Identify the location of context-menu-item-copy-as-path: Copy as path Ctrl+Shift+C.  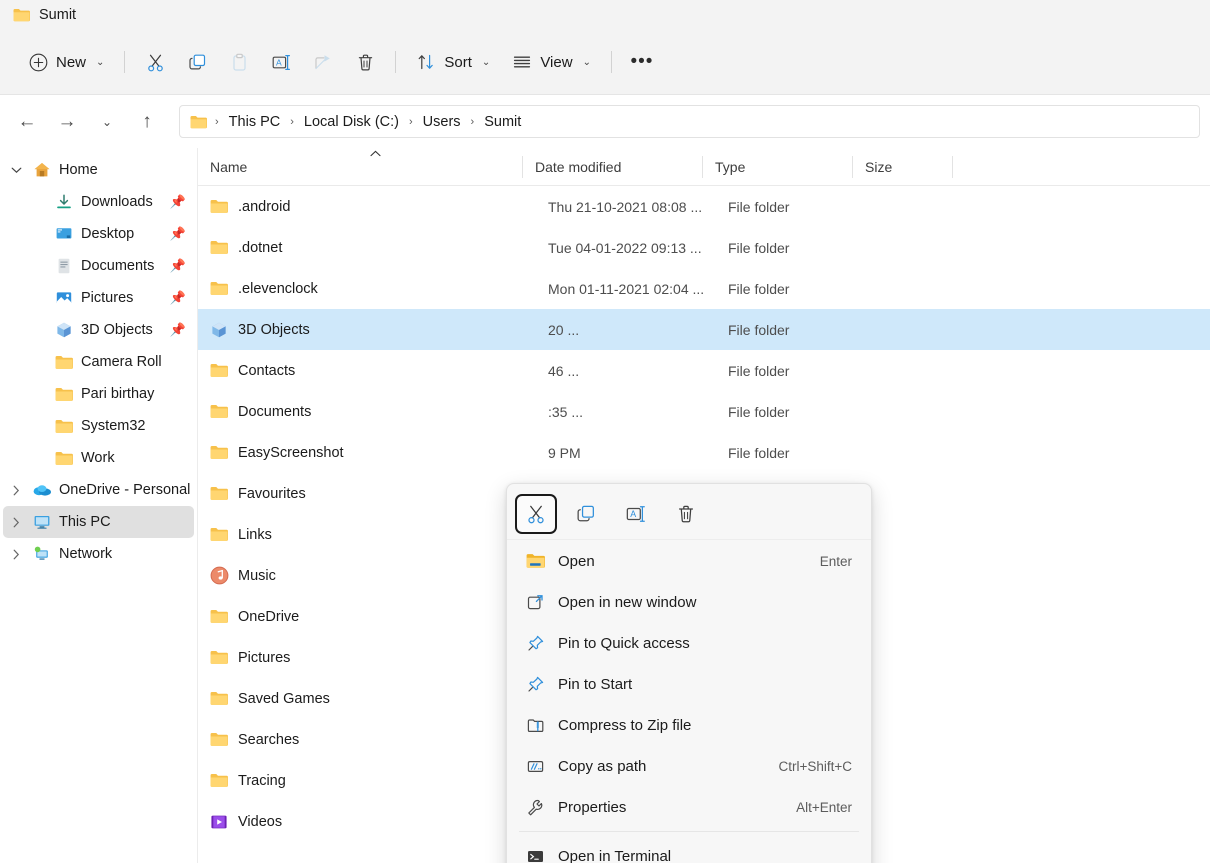
(689, 766).